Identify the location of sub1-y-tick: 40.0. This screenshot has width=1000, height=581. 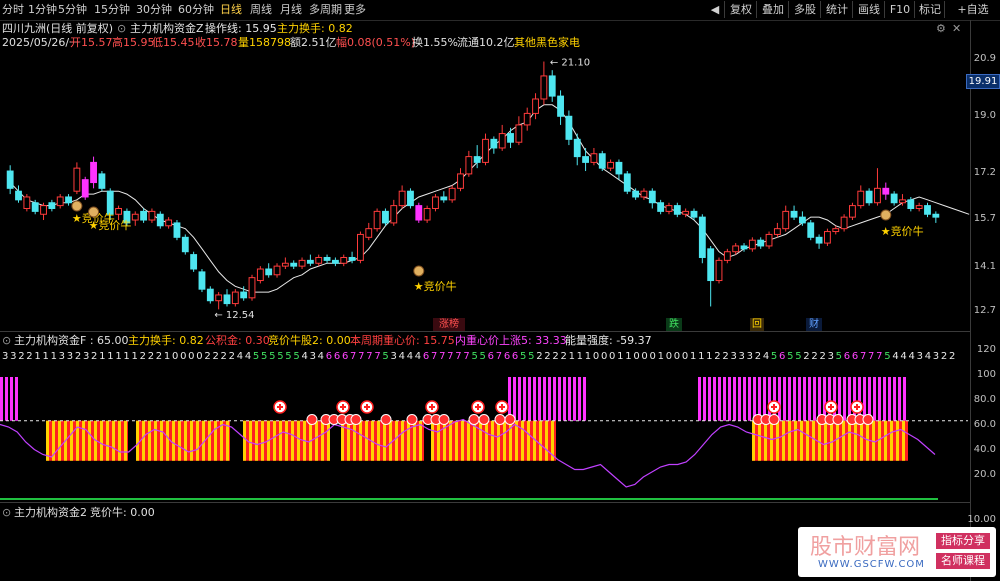
(984, 449).